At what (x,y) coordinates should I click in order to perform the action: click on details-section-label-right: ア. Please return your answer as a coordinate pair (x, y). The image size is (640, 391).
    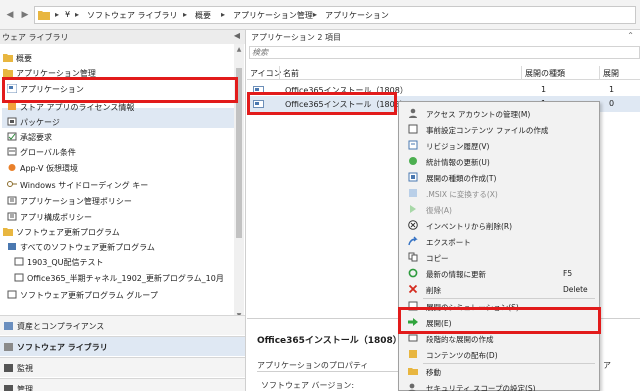
    Looking at the image, I should click on (607, 365).